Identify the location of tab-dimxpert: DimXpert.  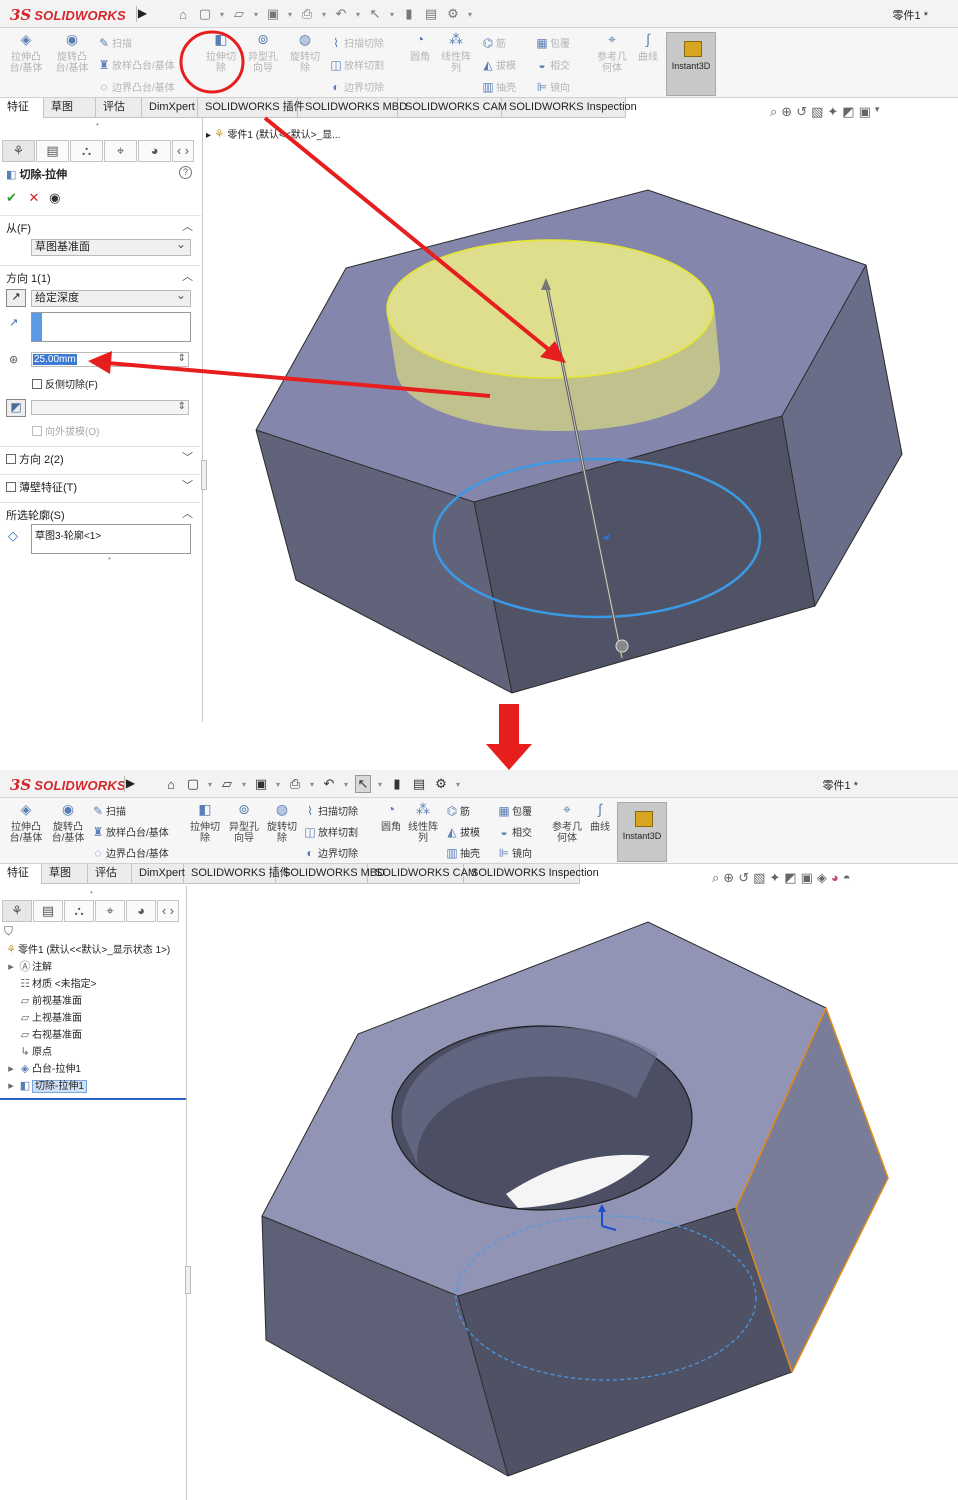
(170, 108).